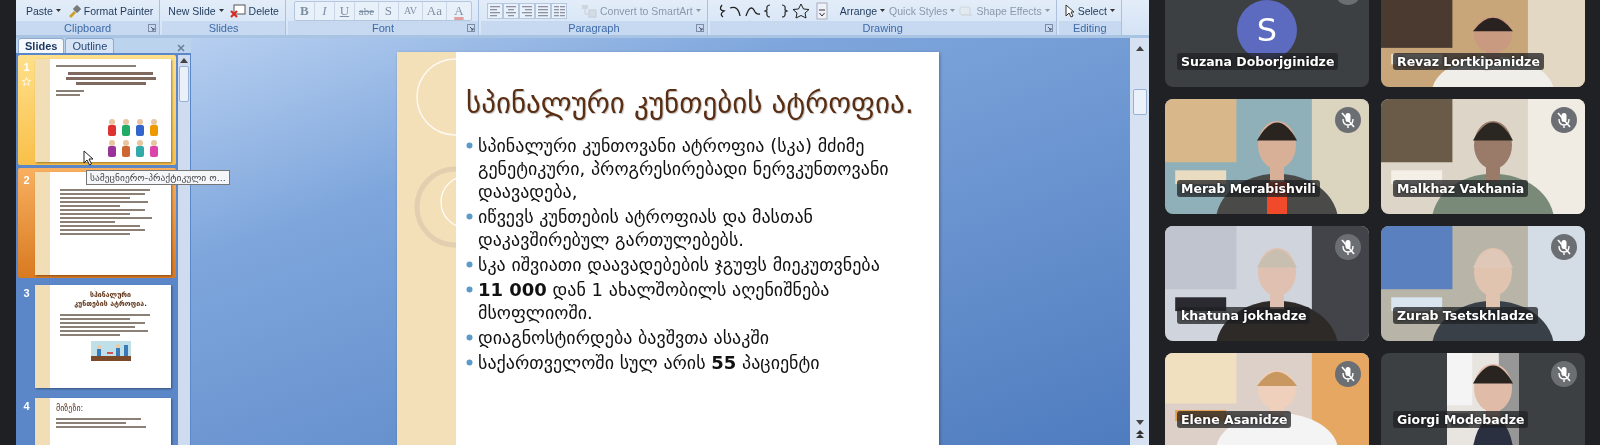 This screenshot has width=1600, height=445. Describe the element at coordinates (882, 28) in the screenshot. I see `group-label: Drawing` at that location.